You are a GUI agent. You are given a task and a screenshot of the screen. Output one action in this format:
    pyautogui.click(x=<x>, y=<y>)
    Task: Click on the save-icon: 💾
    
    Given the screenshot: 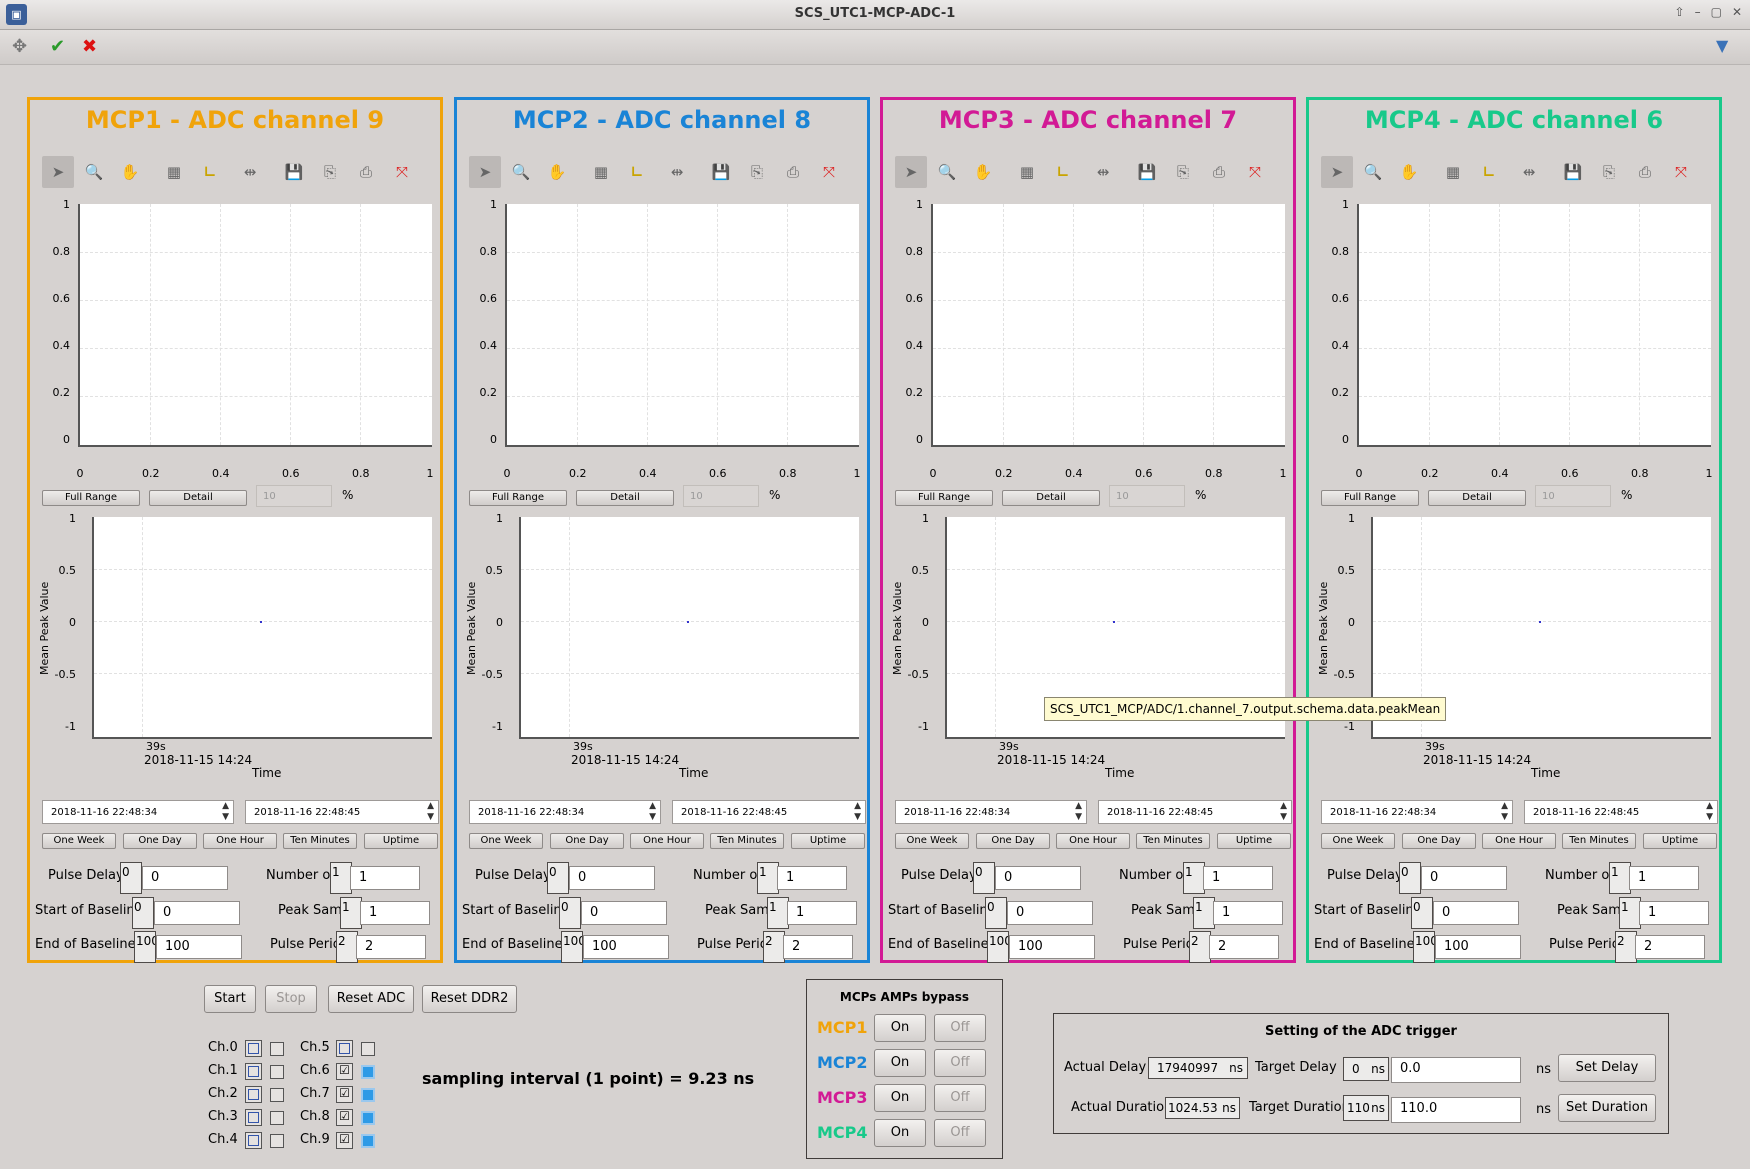 What is the action you would take?
    pyautogui.click(x=294, y=172)
    